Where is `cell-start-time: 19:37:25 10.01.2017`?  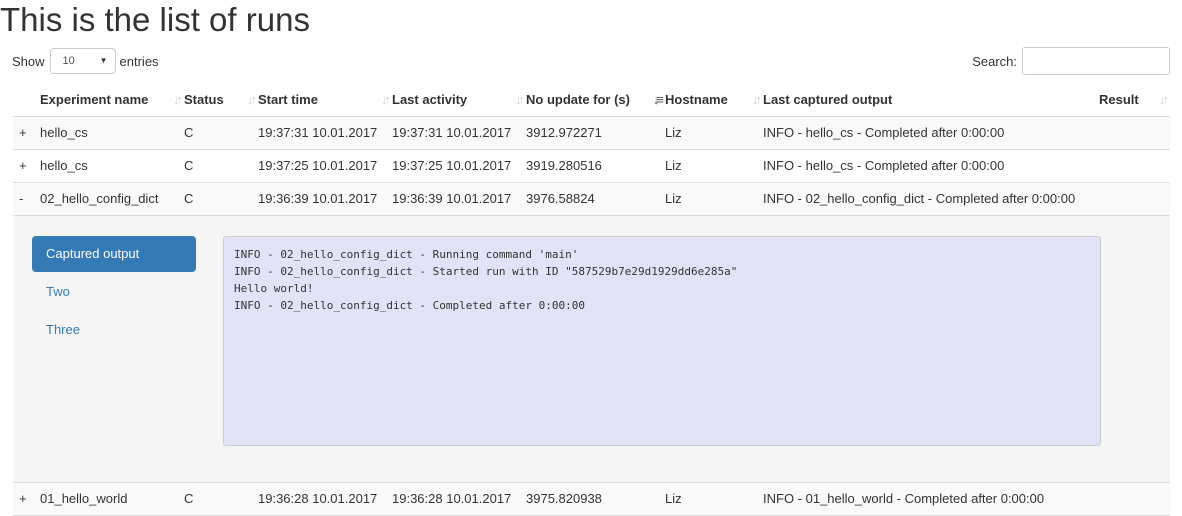
cell-start-time: 19:37:25 10.01.2017 is located at coordinates (325, 166).